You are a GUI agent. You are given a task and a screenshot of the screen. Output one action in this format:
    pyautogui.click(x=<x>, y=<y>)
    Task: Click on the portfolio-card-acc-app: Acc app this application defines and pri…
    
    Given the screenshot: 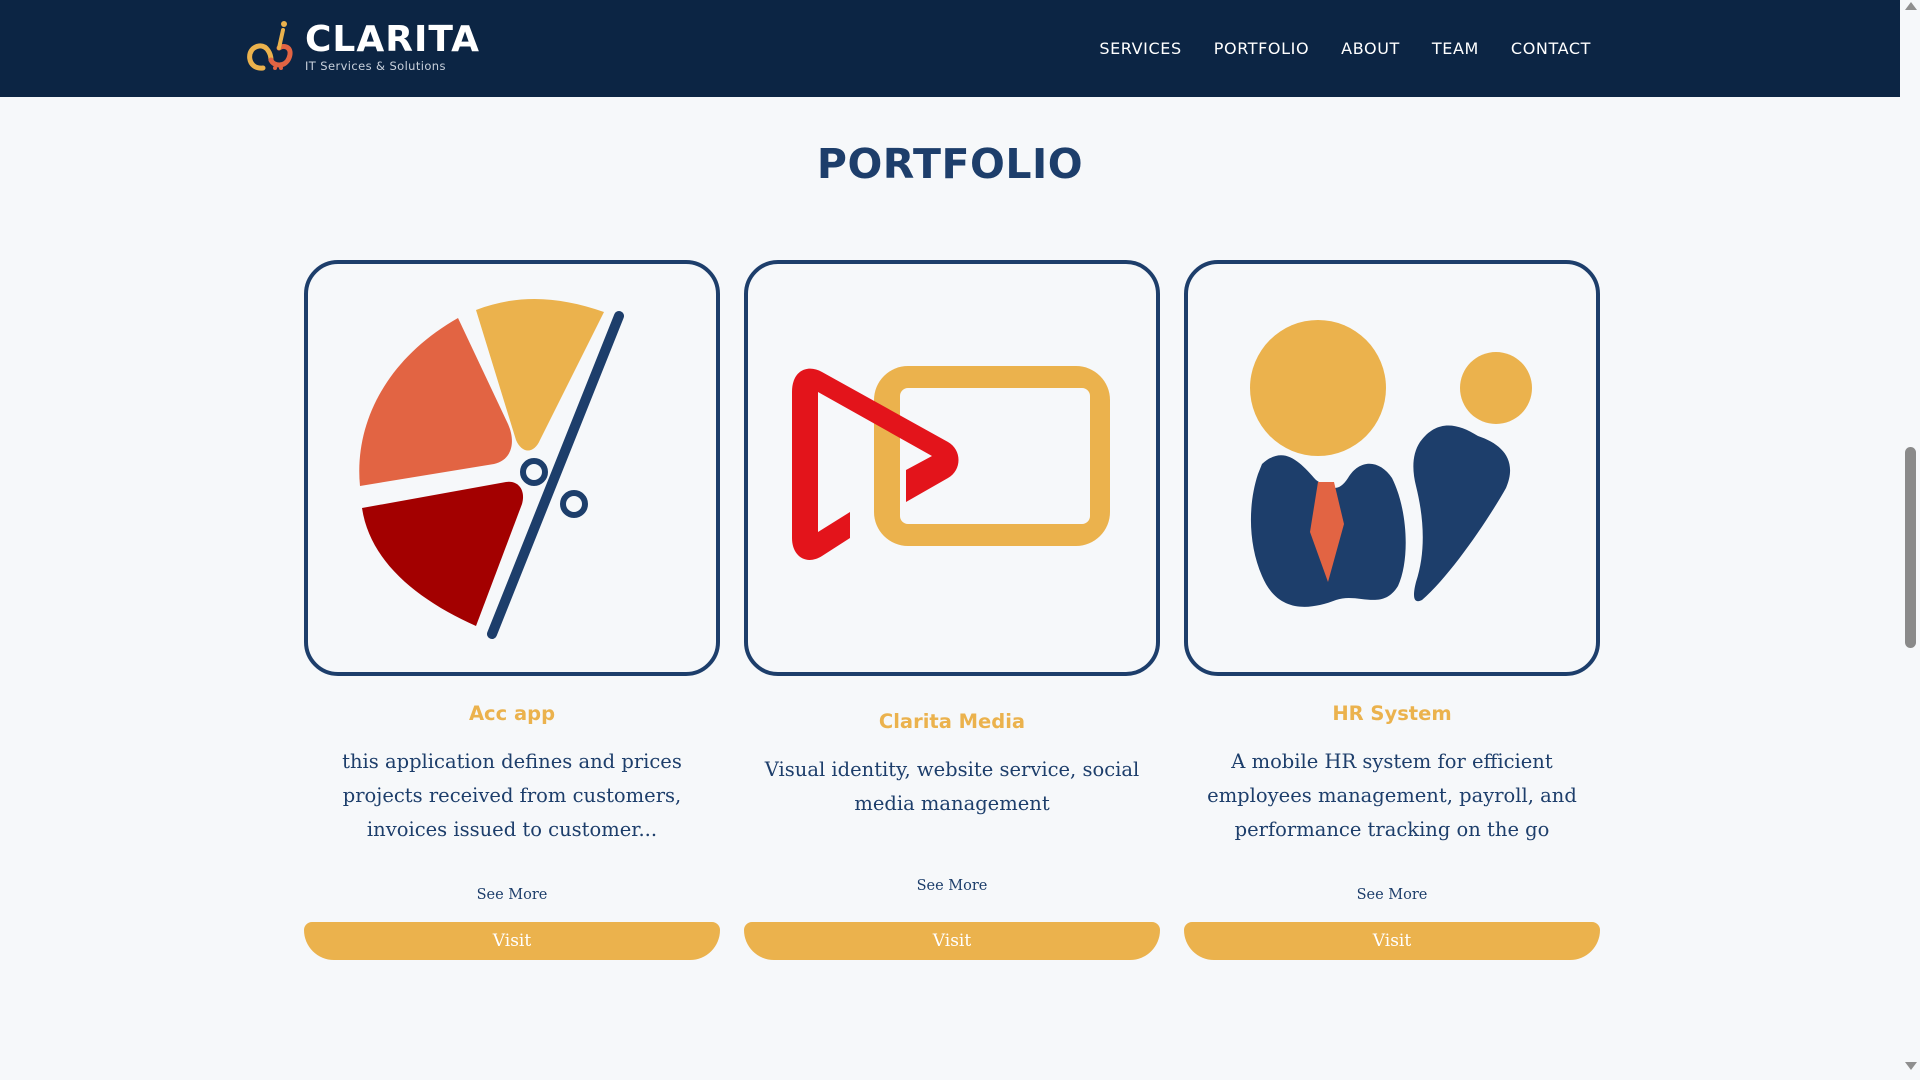 What is the action you would take?
    pyautogui.click(x=512, y=610)
    